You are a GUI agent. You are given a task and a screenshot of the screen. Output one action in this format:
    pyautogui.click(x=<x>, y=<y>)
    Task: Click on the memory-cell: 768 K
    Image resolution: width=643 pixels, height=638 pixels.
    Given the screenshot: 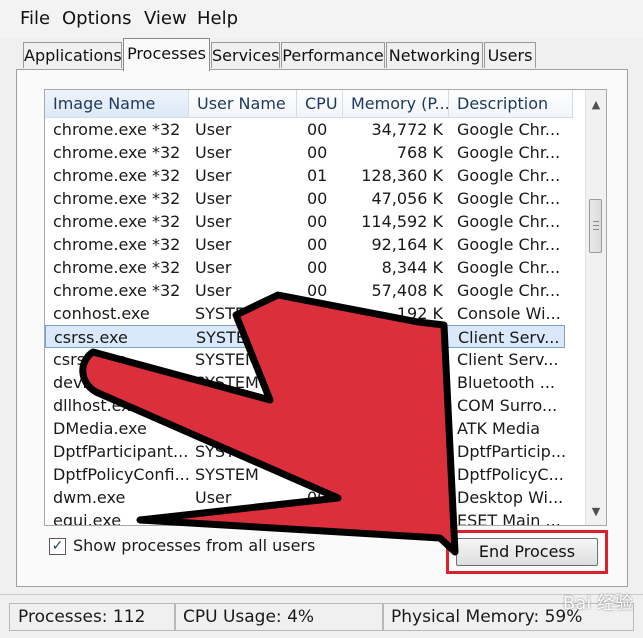 What is the action you would take?
    pyautogui.click(x=419, y=152)
    